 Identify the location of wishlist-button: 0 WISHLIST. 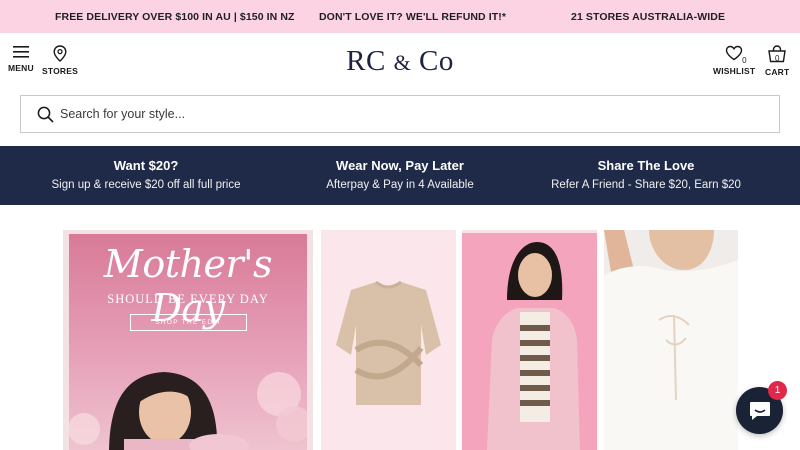
(734, 60).